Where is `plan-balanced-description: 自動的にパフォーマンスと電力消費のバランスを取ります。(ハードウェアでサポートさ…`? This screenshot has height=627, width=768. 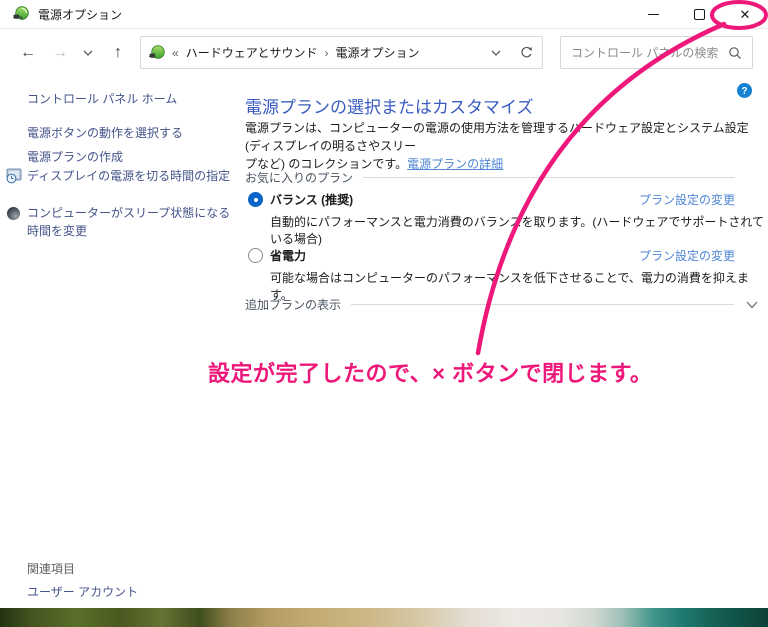
plan-balanced-description: 自動的にパフォーマンスと電力消費のバランスを取ります。(ハードウェアでサポートさ… is located at coordinates (517, 230).